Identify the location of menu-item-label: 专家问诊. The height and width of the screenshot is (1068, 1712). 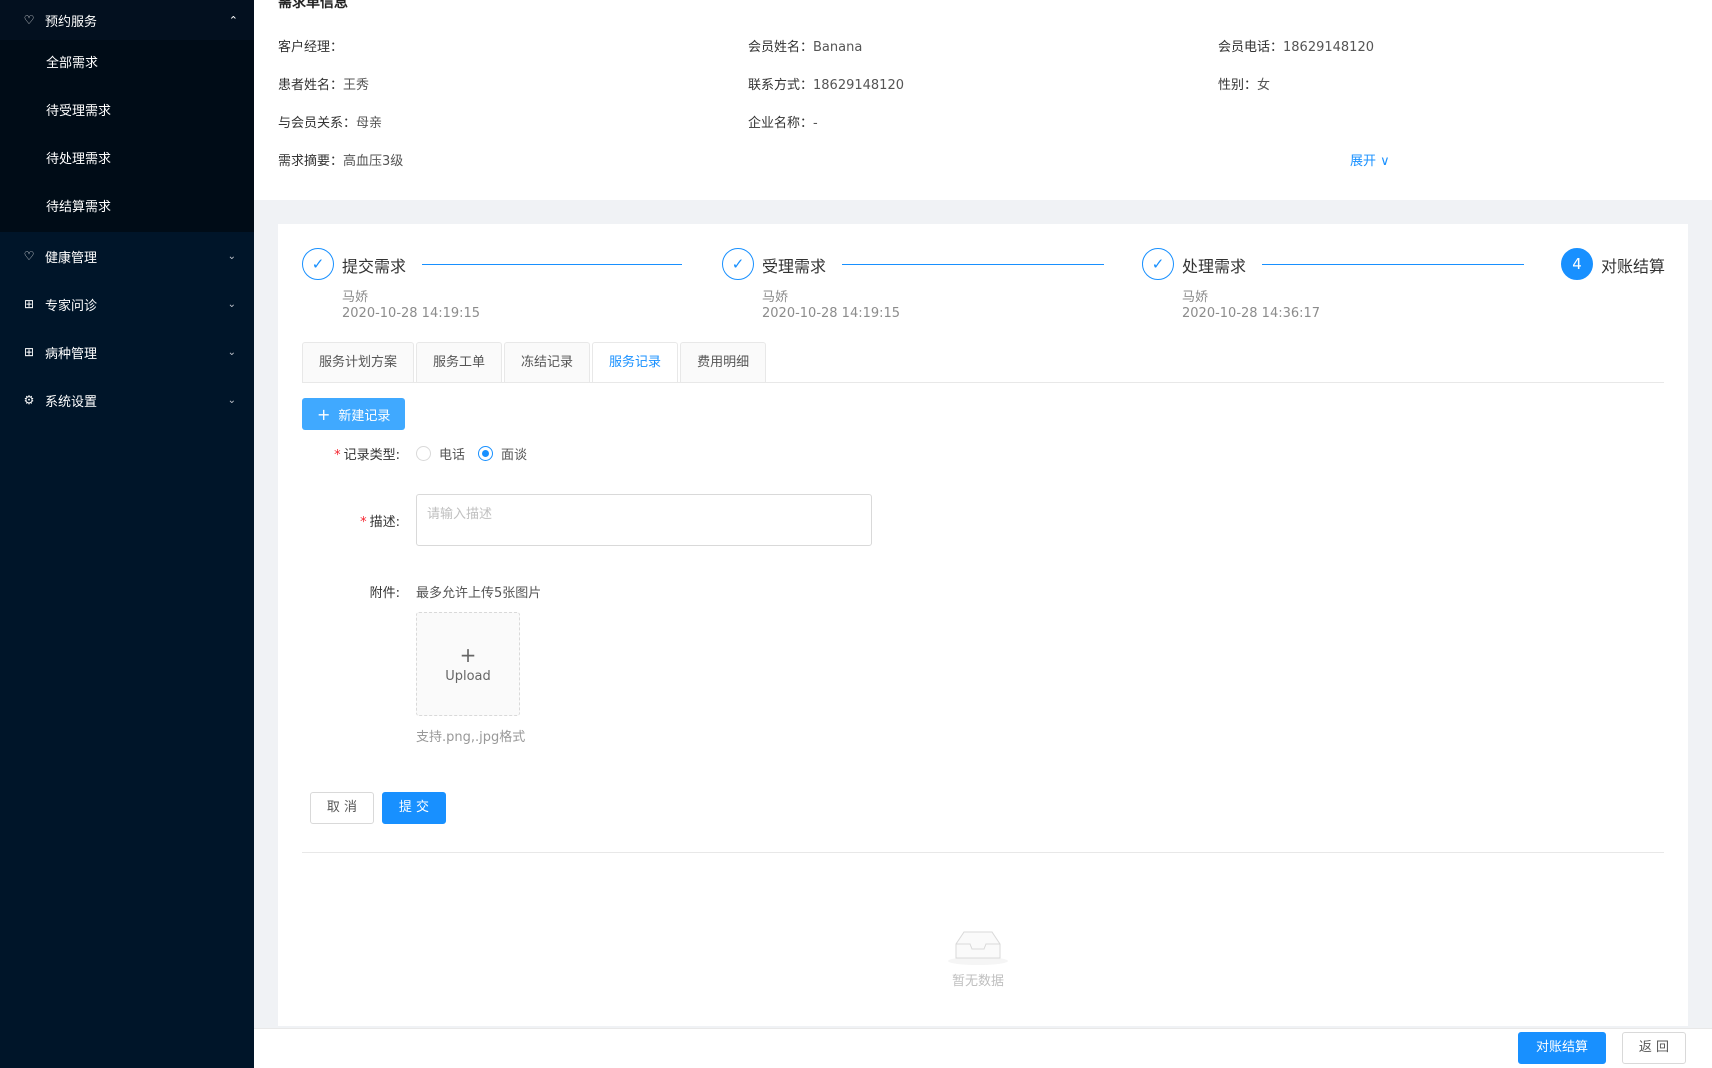
(71, 306).